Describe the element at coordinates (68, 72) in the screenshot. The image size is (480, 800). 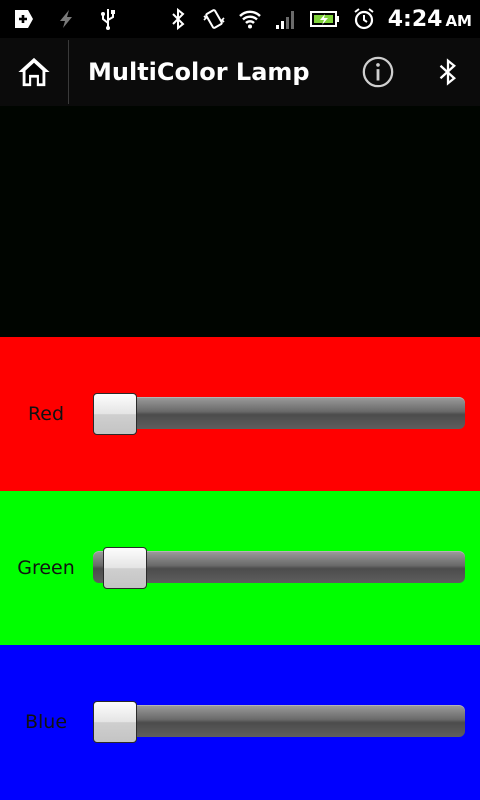
I see `action-bar-divider` at that location.